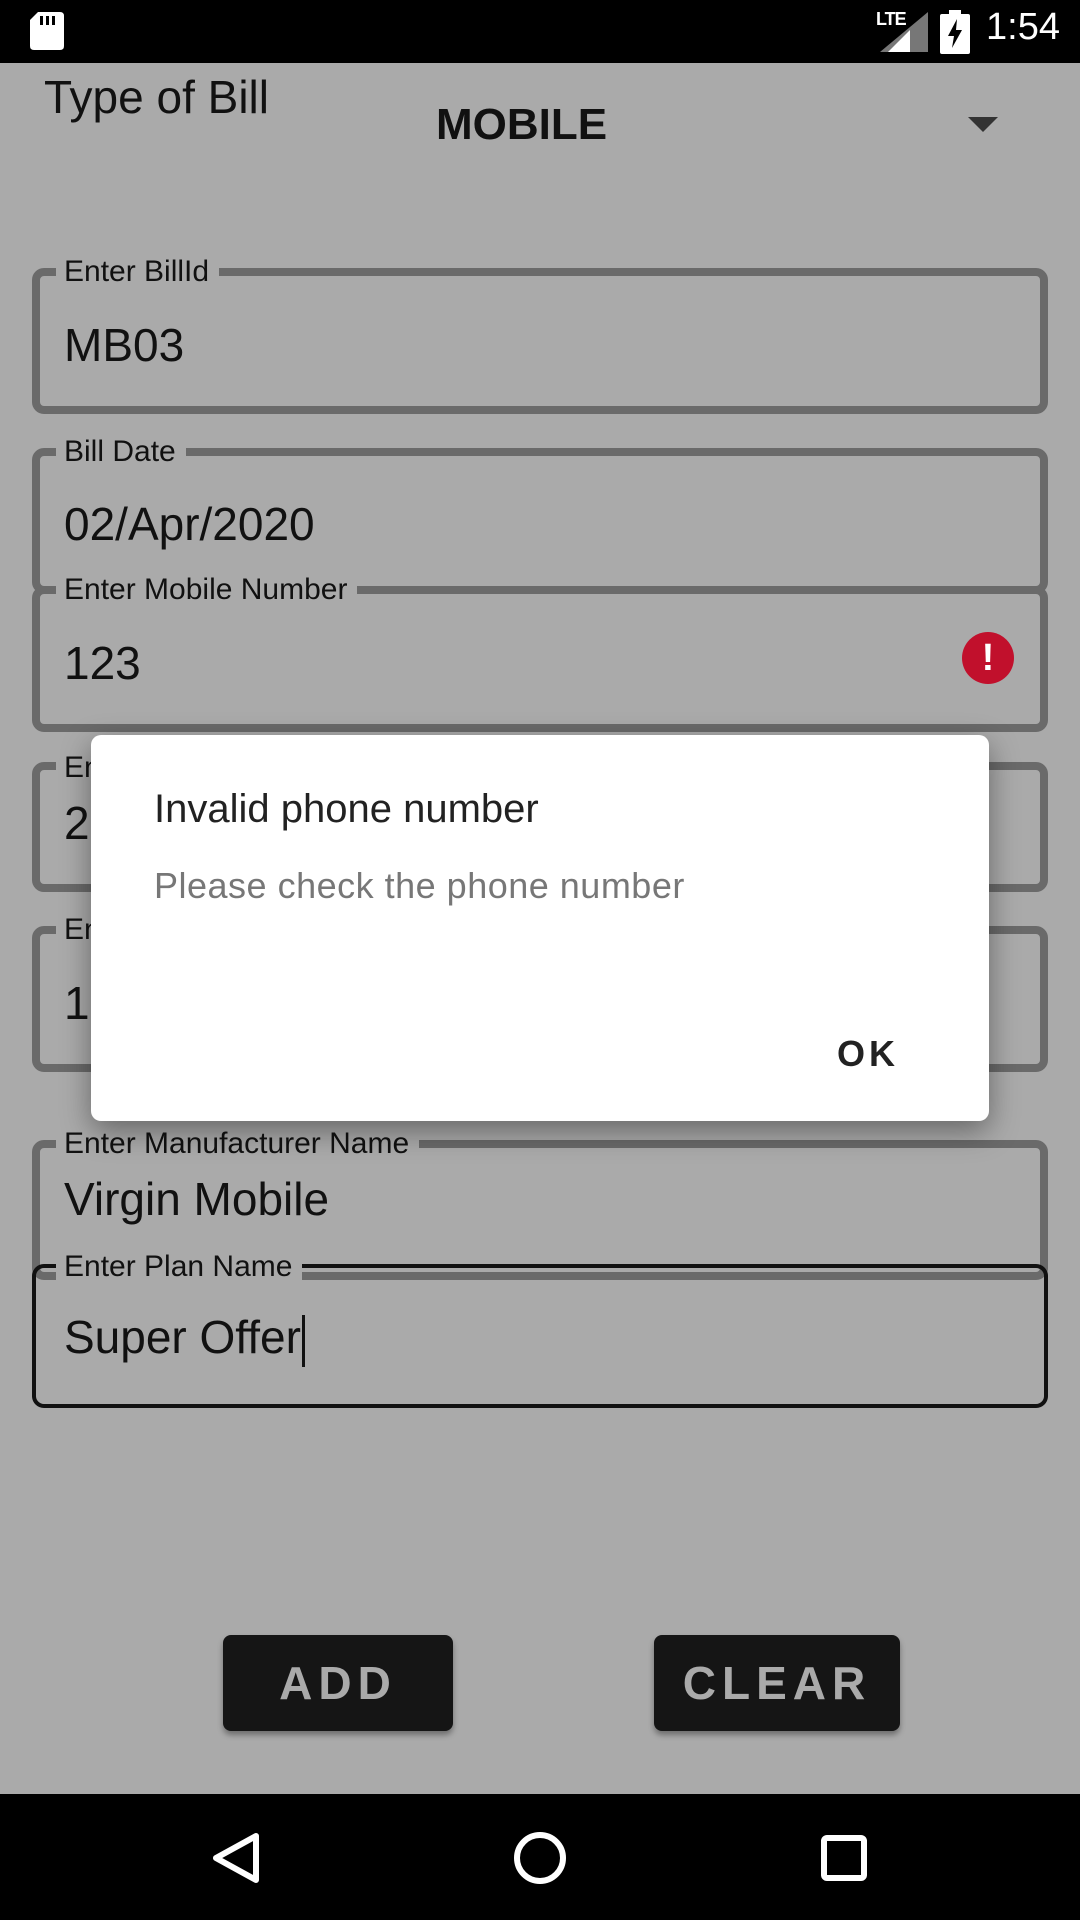 This screenshot has width=1080, height=1920. I want to click on field-5-value: 1, so click(77, 1003).